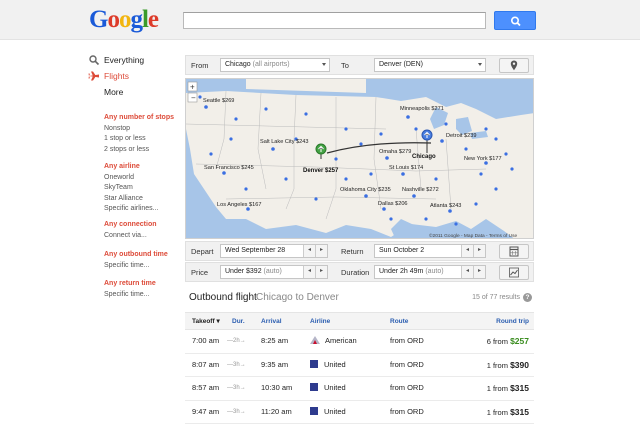 The height and width of the screenshot is (426, 640). Describe the element at coordinates (275, 340) in the screenshot. I see `arrival-time: 8:25 am` at that location.